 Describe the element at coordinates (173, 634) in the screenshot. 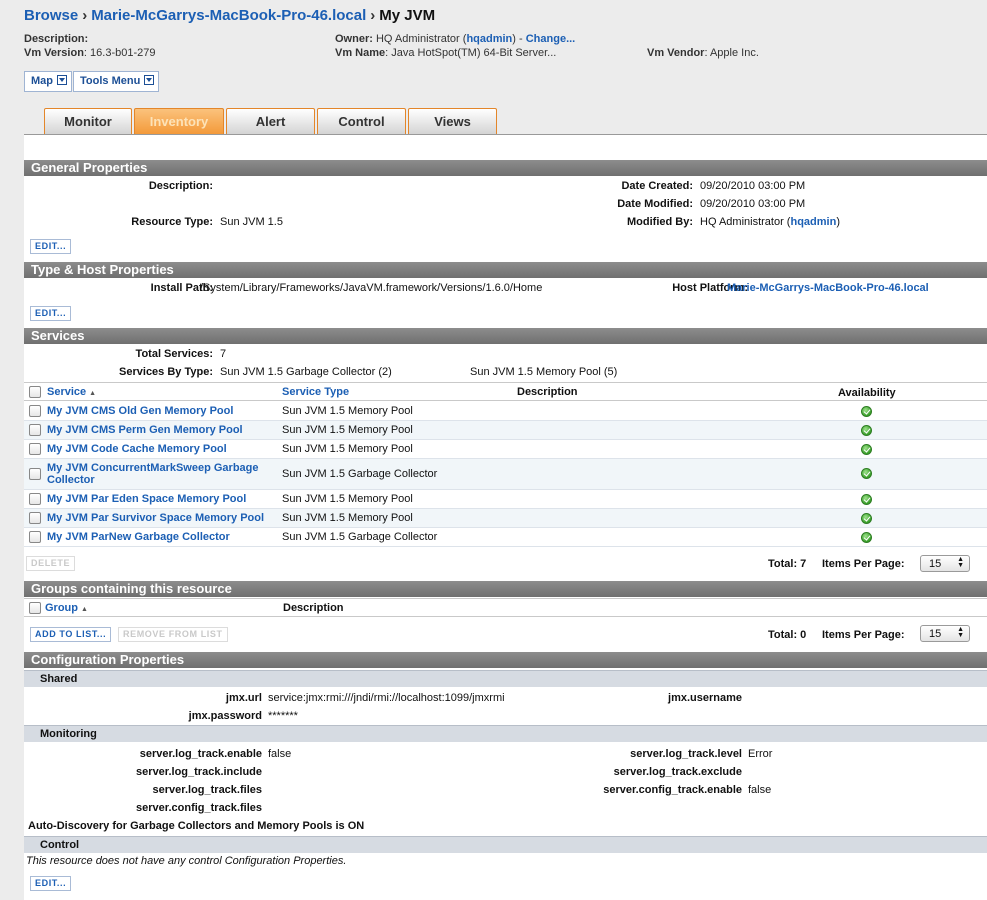

I see `remove-from-list-button: REMOVE FROM LIST` at that location.